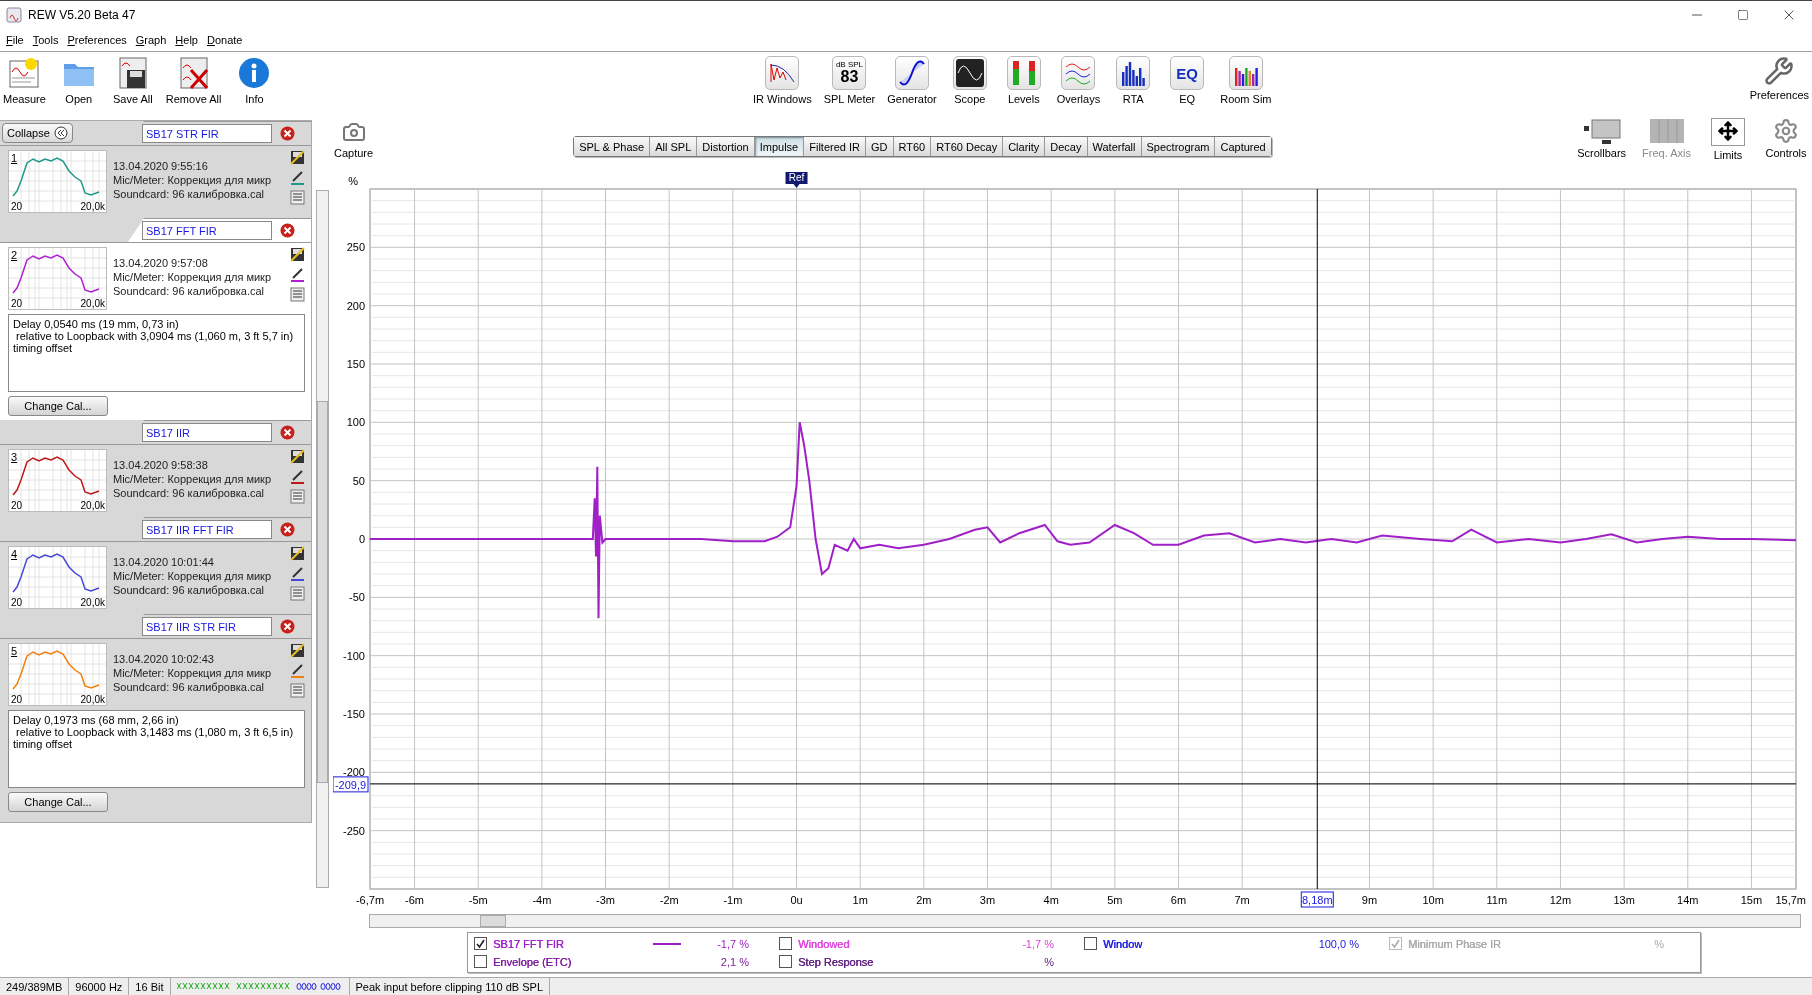  What do you see at coordinates (1078, 80) in the screenshot?
I see `overlays-button: Overlays` at bounding box center [1078, 80].